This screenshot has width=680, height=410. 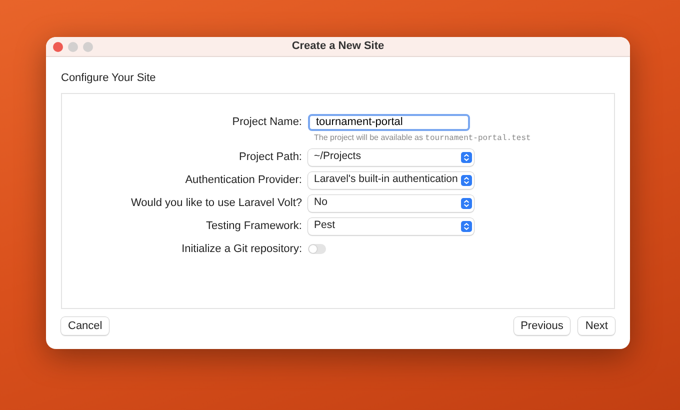 I want to click on window-title: Create a New Site, so click(x=338, y=46).